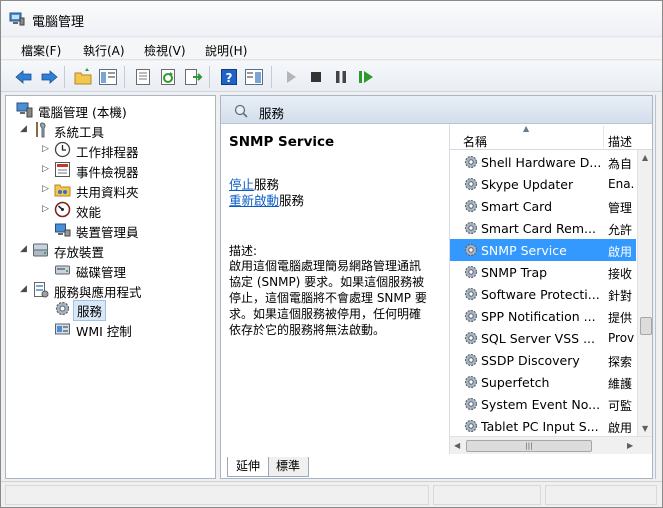 Image resolution: width=663 pixels, height=508 pixels. I want to click on service-desc: 可監, so click(620, 406).